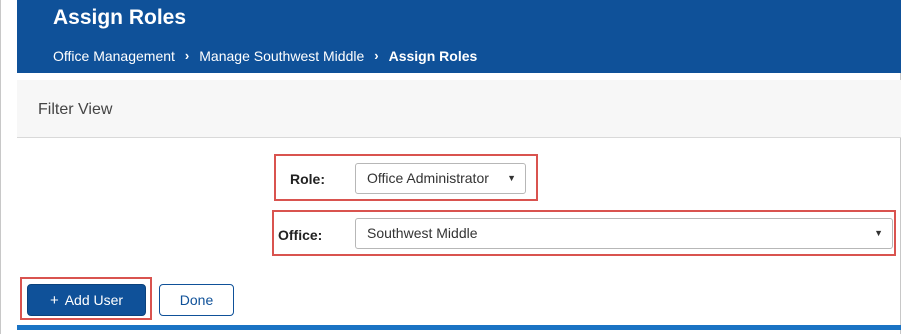 The height and width of the screenshot is (334, 901). What do you see at coordinates (54, 300) in the screenshot?
I see `plus-icon: +` at bounding box center [54, 300].